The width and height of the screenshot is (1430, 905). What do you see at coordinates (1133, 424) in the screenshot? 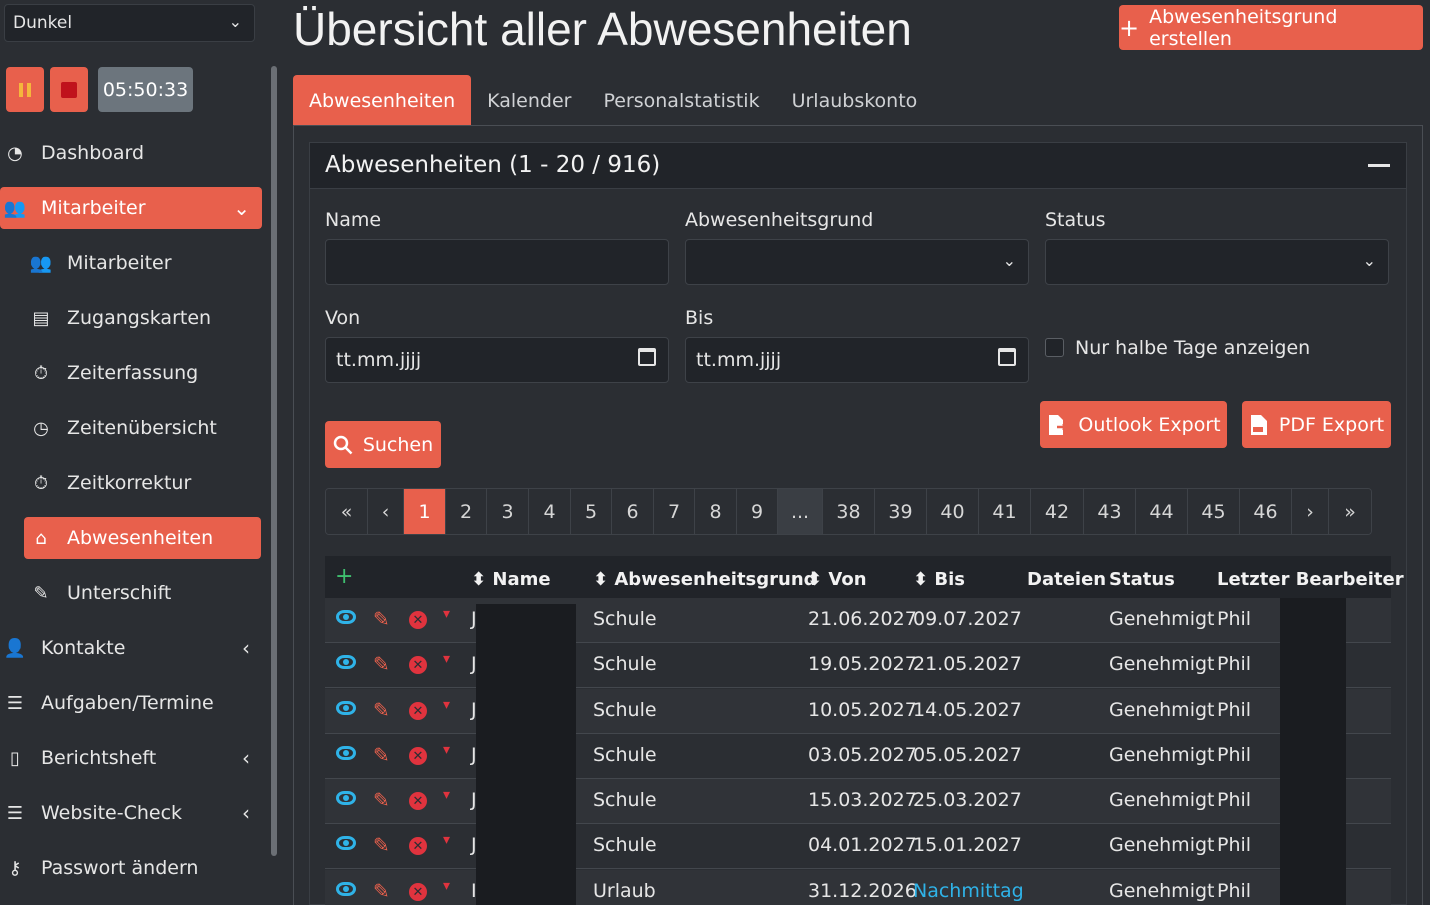
I see `outlook-export-button: Outlook Export` at bounding box center [1133, 424].